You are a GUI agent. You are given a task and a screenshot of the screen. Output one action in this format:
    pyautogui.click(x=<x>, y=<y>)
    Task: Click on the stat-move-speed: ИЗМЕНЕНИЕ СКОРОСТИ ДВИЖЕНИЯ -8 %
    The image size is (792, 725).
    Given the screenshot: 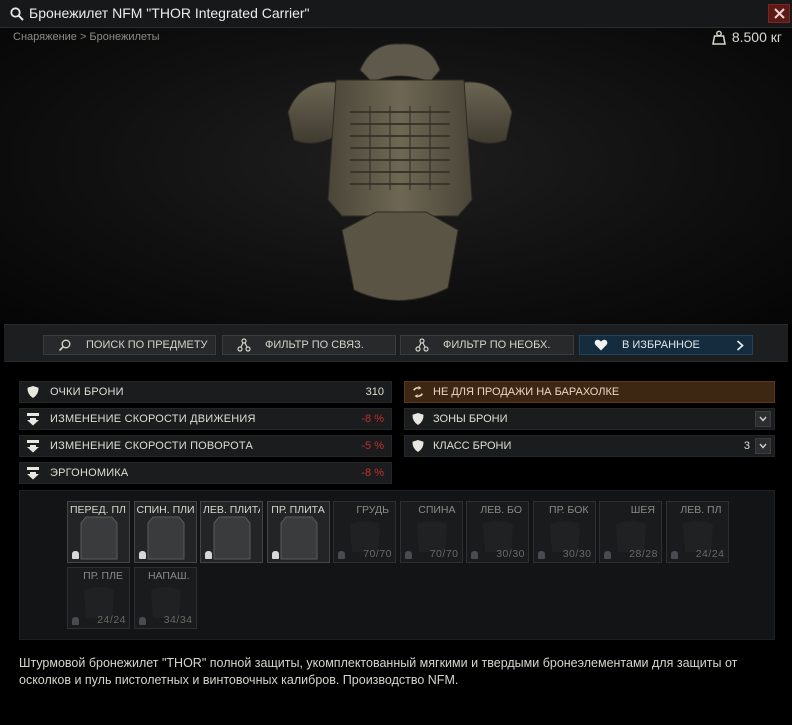 What is the action you would take?
    pyautogui.click(x=205, y=419)
    